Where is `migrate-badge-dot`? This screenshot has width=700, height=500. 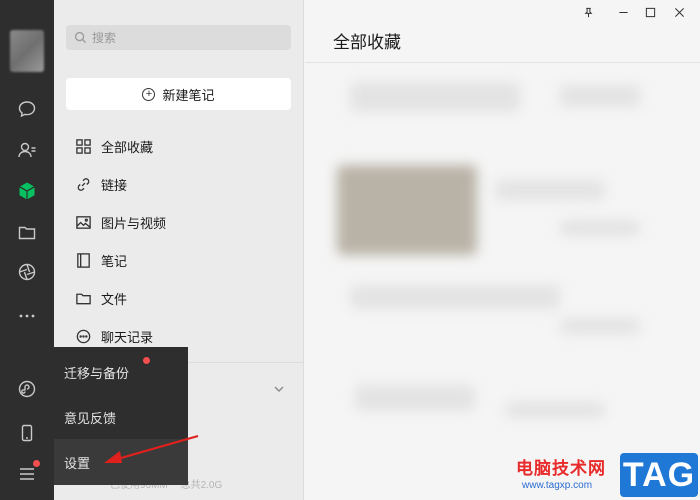
migrate-badge-dot is located at coordinates (146, 360).